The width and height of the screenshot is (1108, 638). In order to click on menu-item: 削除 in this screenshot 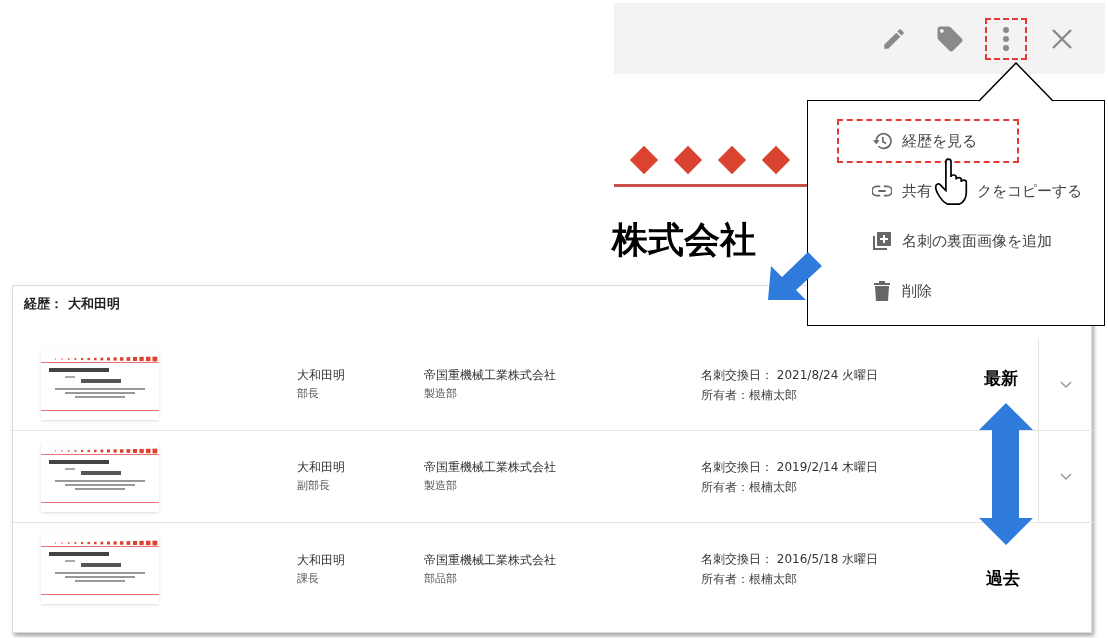, I will do `click(987, 291)`.